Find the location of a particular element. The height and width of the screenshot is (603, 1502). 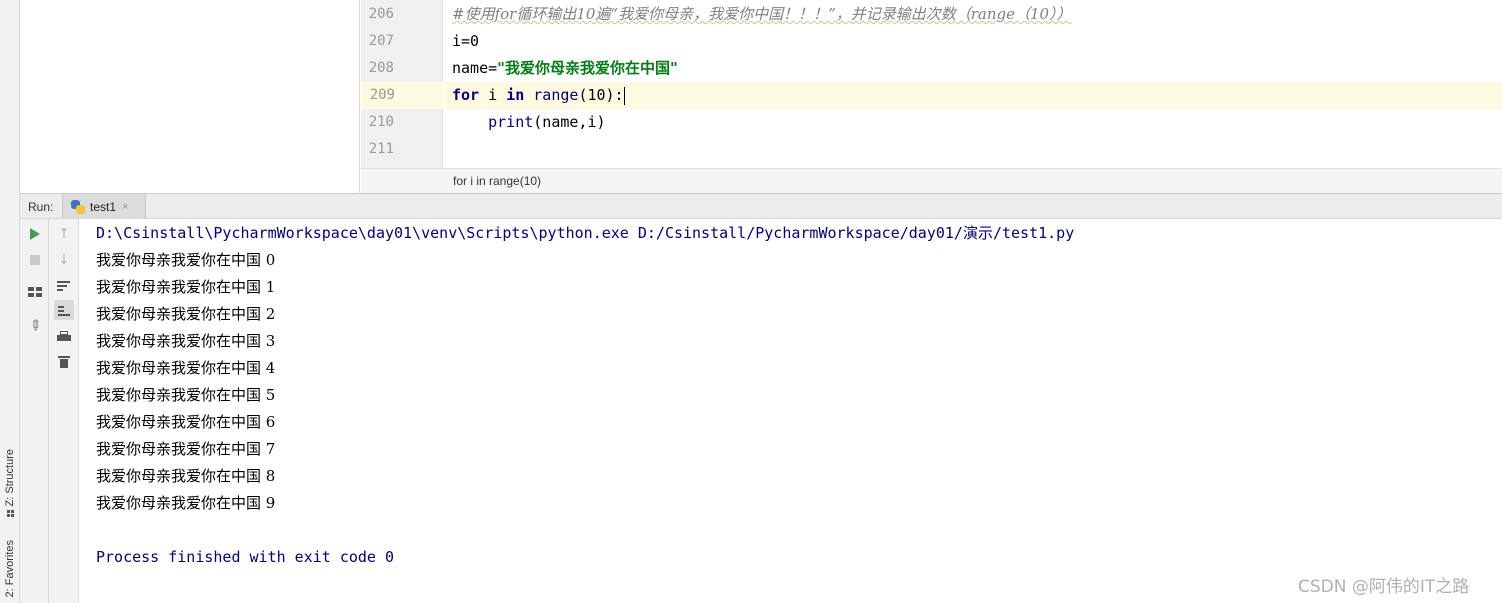

stop-icon is located at coordinates (35, 260).